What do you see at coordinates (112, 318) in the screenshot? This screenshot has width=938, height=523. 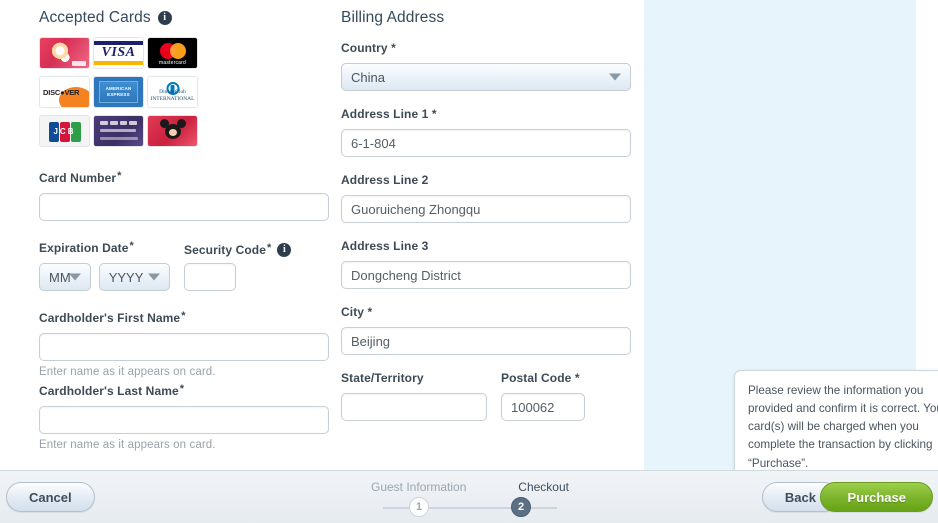 I see `first-name-label: Cardholder's First Name *` at bounding box center [112, 318].